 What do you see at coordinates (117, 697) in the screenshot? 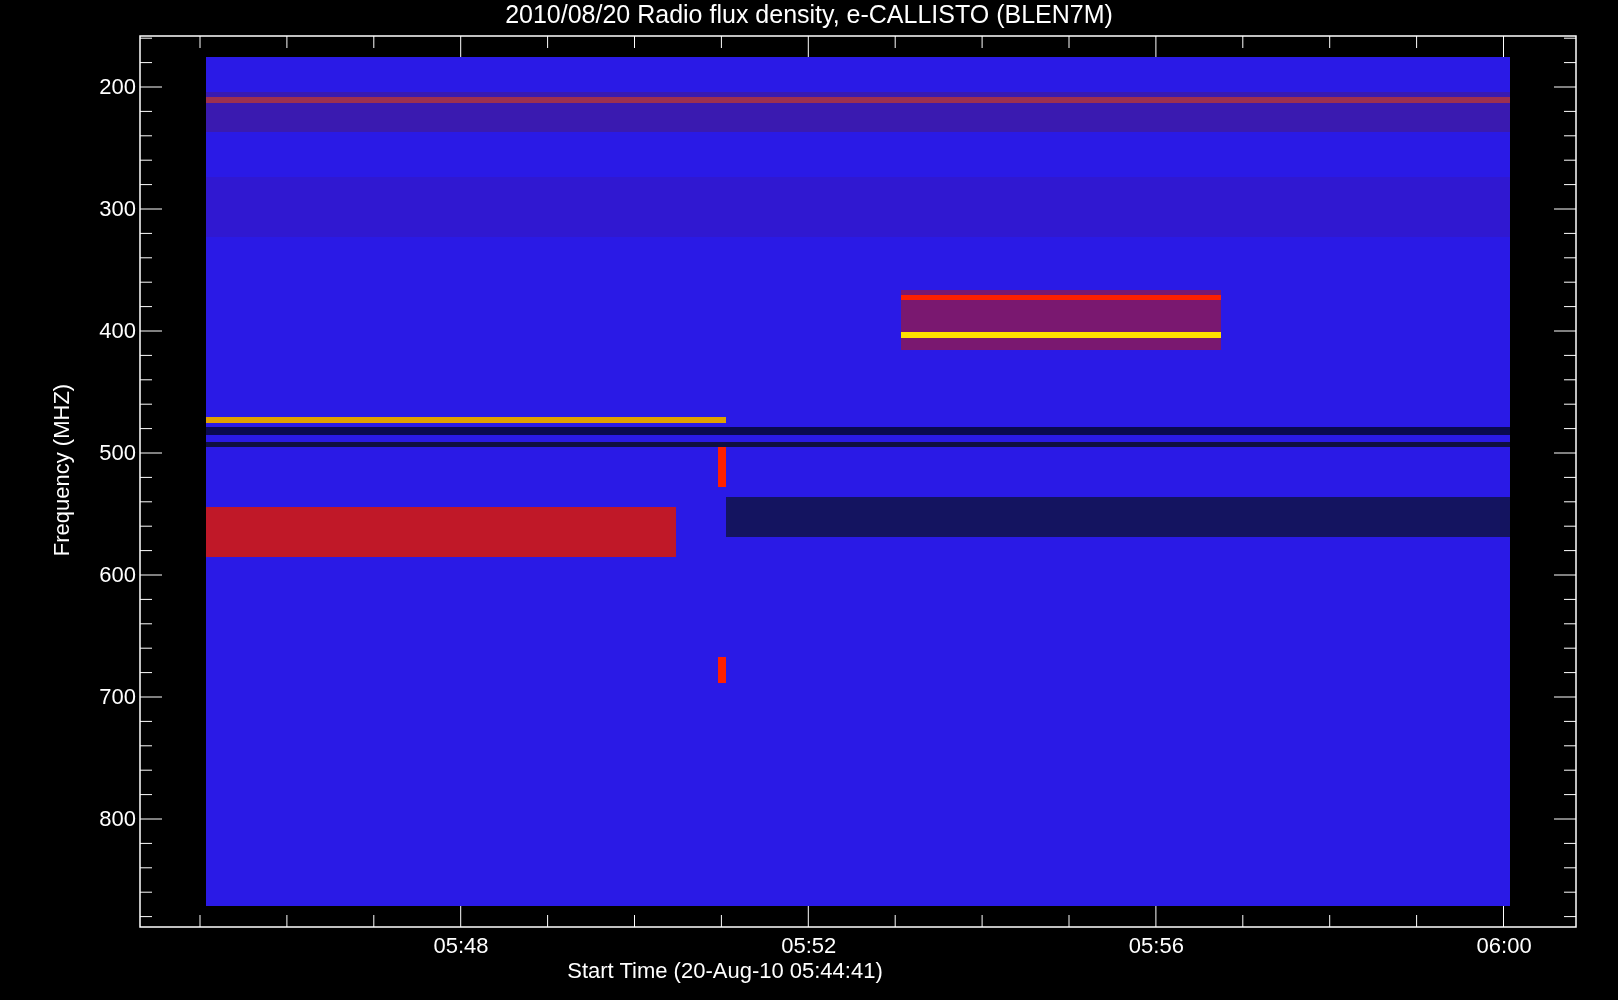
I see `y-tick-label: 700` at bounding box center [117, 697].